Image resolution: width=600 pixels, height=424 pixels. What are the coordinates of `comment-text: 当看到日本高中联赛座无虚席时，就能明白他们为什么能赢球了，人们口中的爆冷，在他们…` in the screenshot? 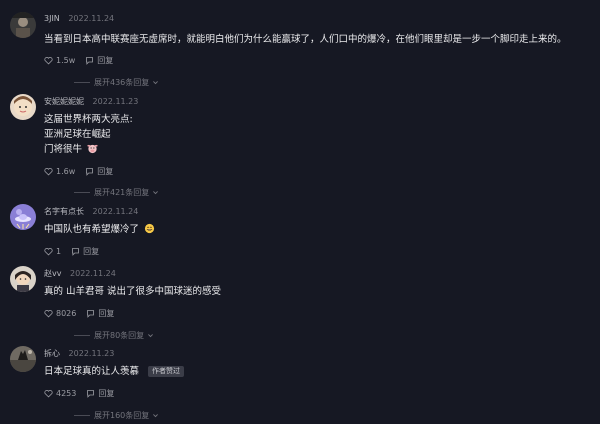 It's located at (305, 39).